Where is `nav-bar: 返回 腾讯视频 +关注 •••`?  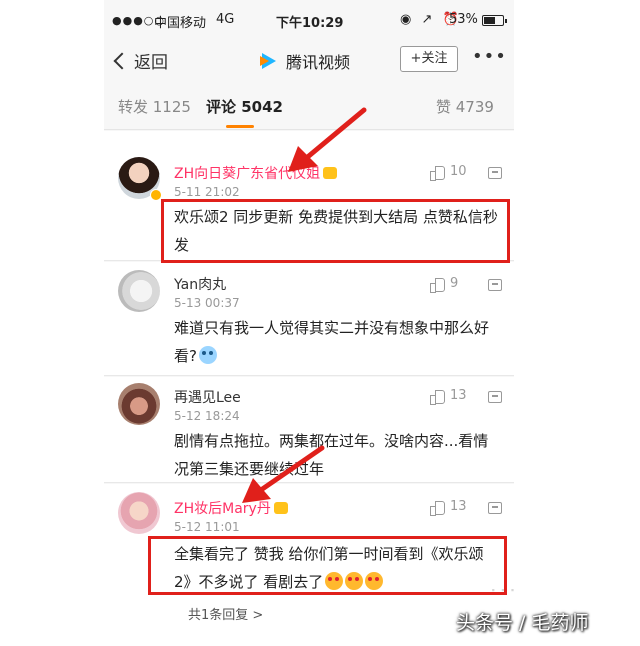
nav-bar: 返回 腾讯视频 +关注 ••• is located at coordinates (309, 59).